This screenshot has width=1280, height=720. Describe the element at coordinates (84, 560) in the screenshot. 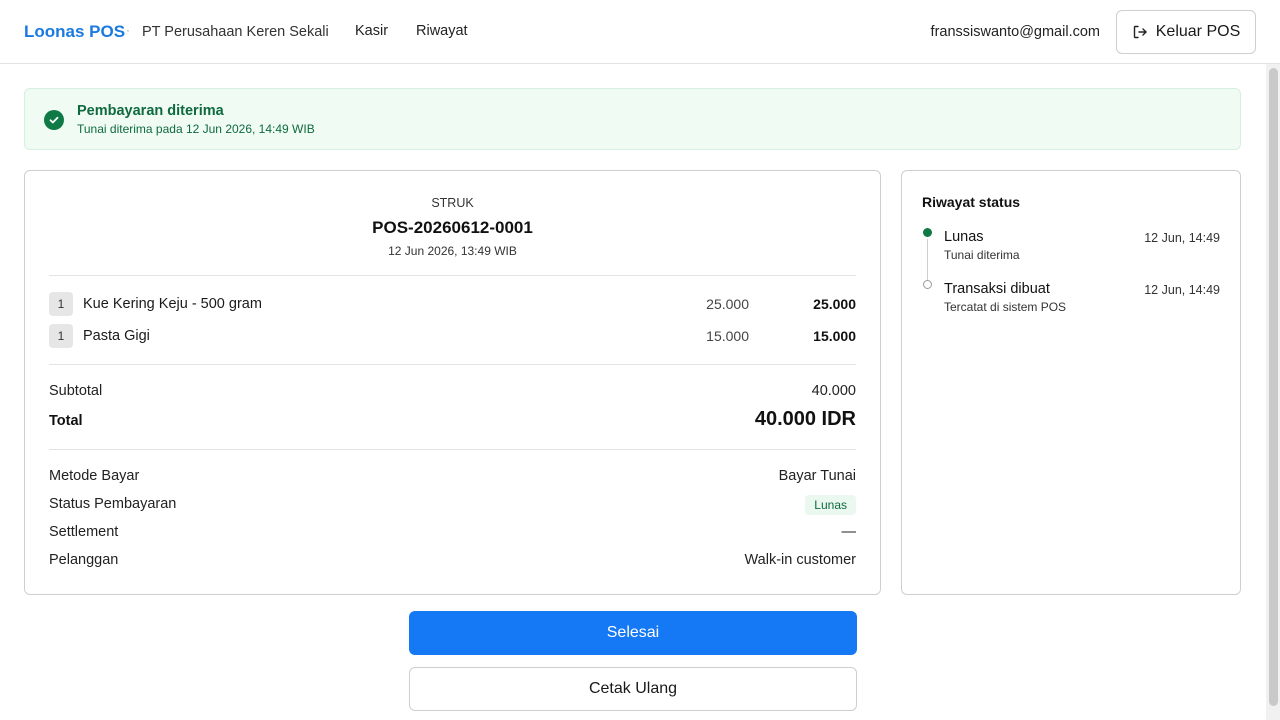

I see `customer-label: Pelanggan` at that location.